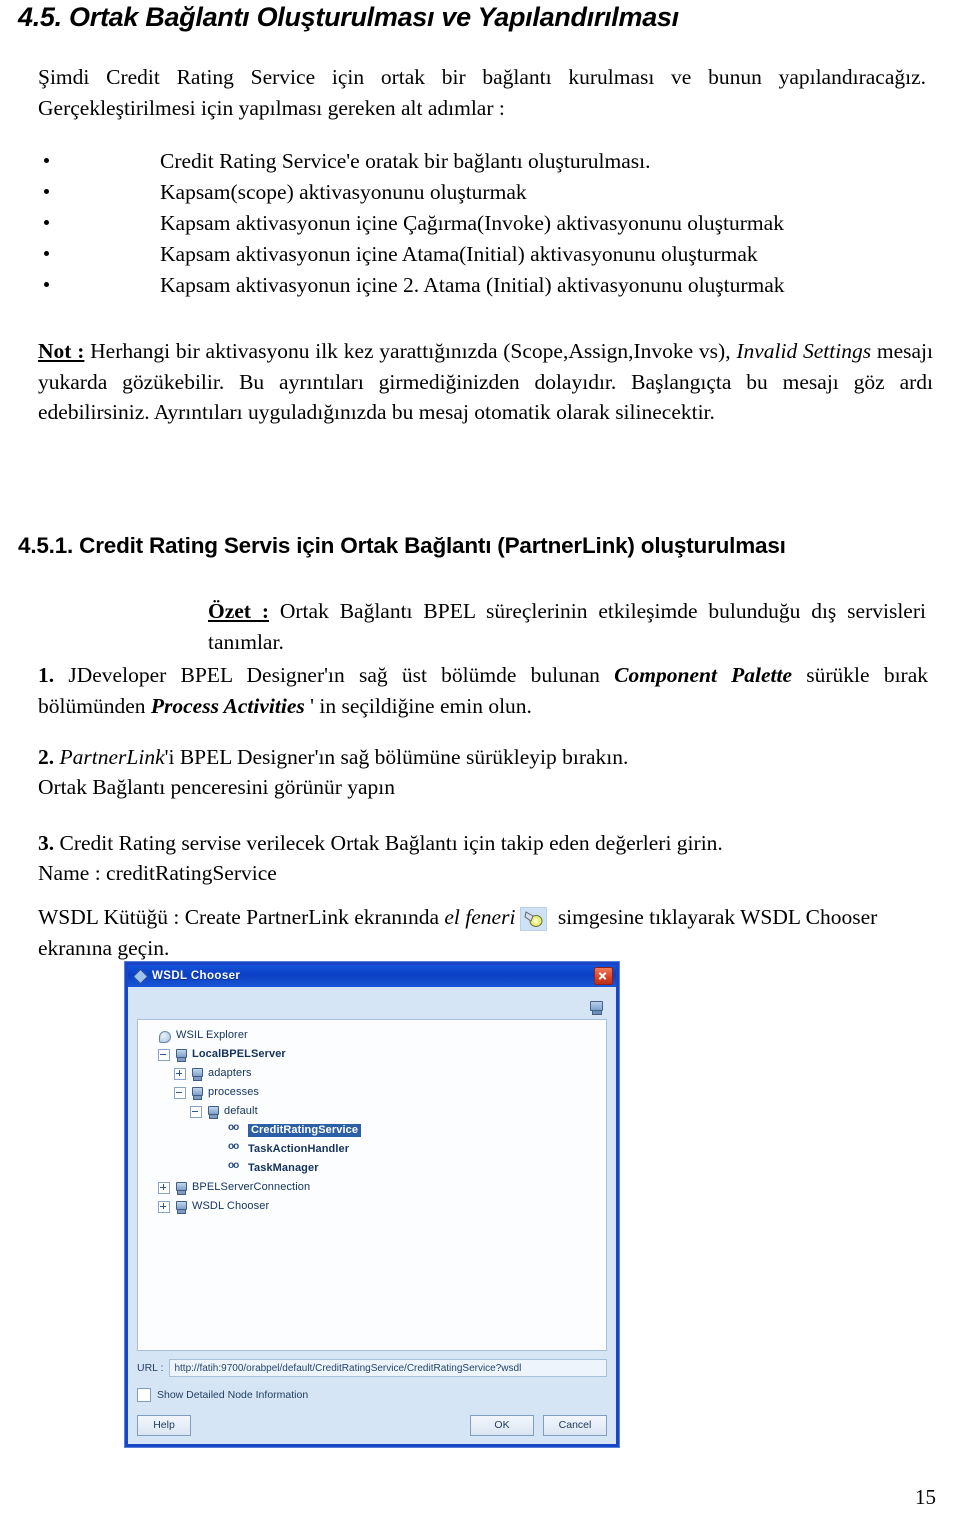 The image size is (960, 1524). What do you see at coordinates (575, 1425) in the screenshot?
I see `cancel-button: Cancel` at bounding box center [575, 1425].